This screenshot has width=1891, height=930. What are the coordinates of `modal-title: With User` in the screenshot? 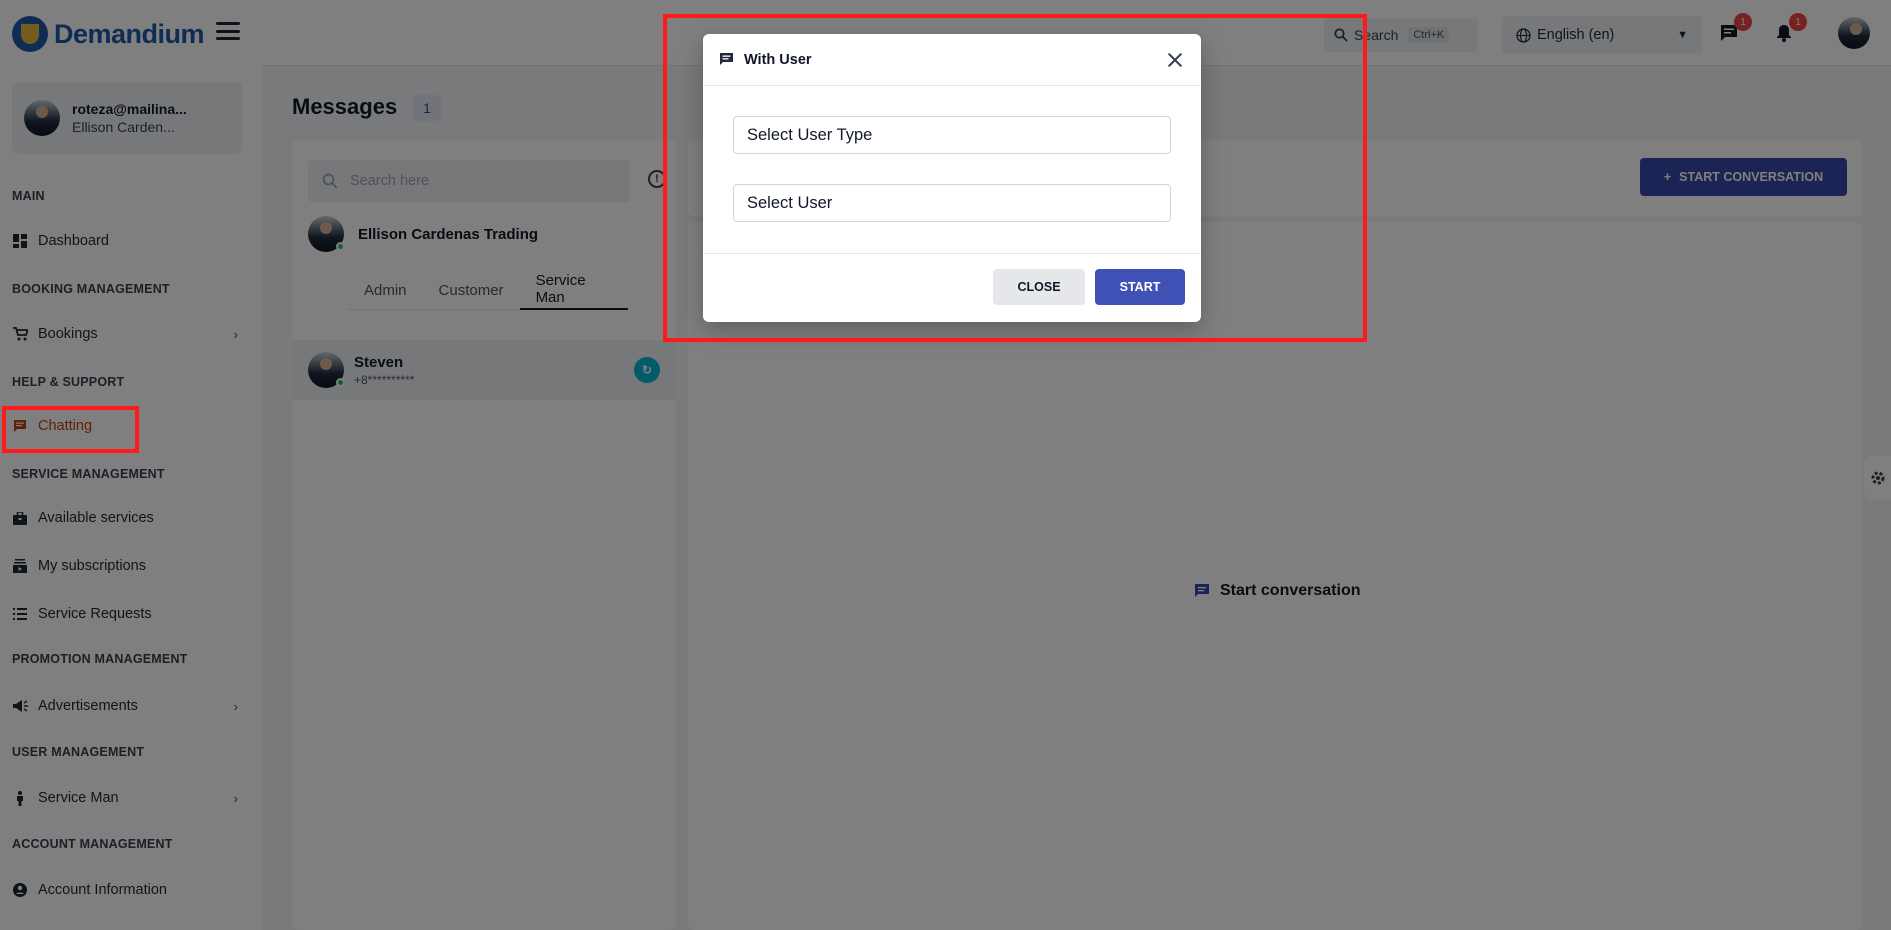 It's located at (778, 59).